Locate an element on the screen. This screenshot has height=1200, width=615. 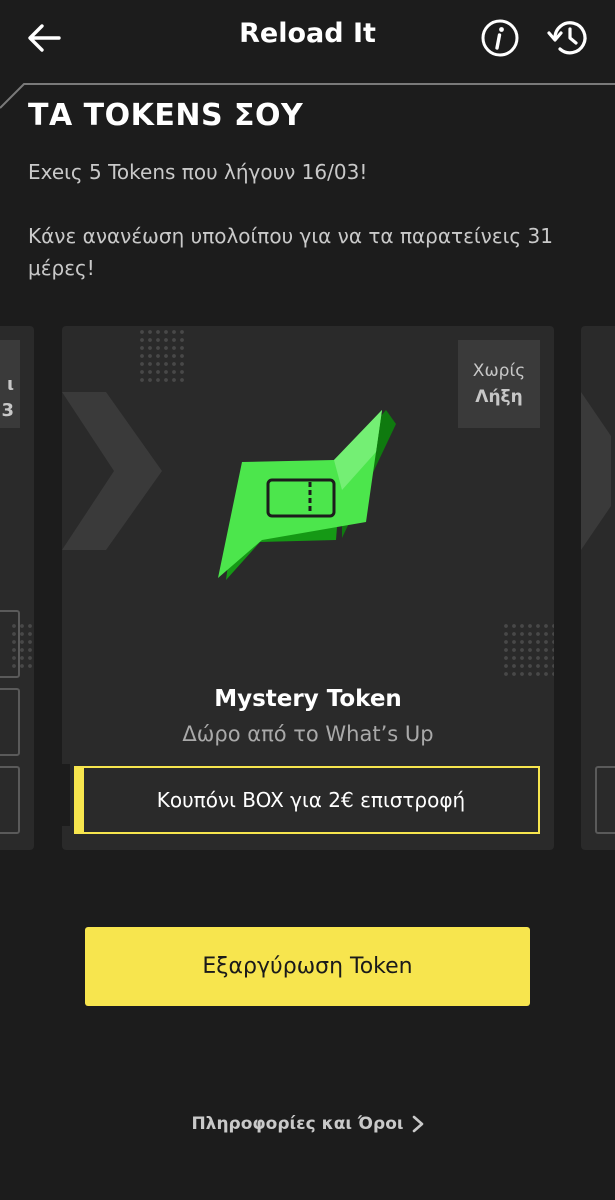
section-title: ΤΑ TOKENS ΣΟΥ is located at coordinates (166, 115).